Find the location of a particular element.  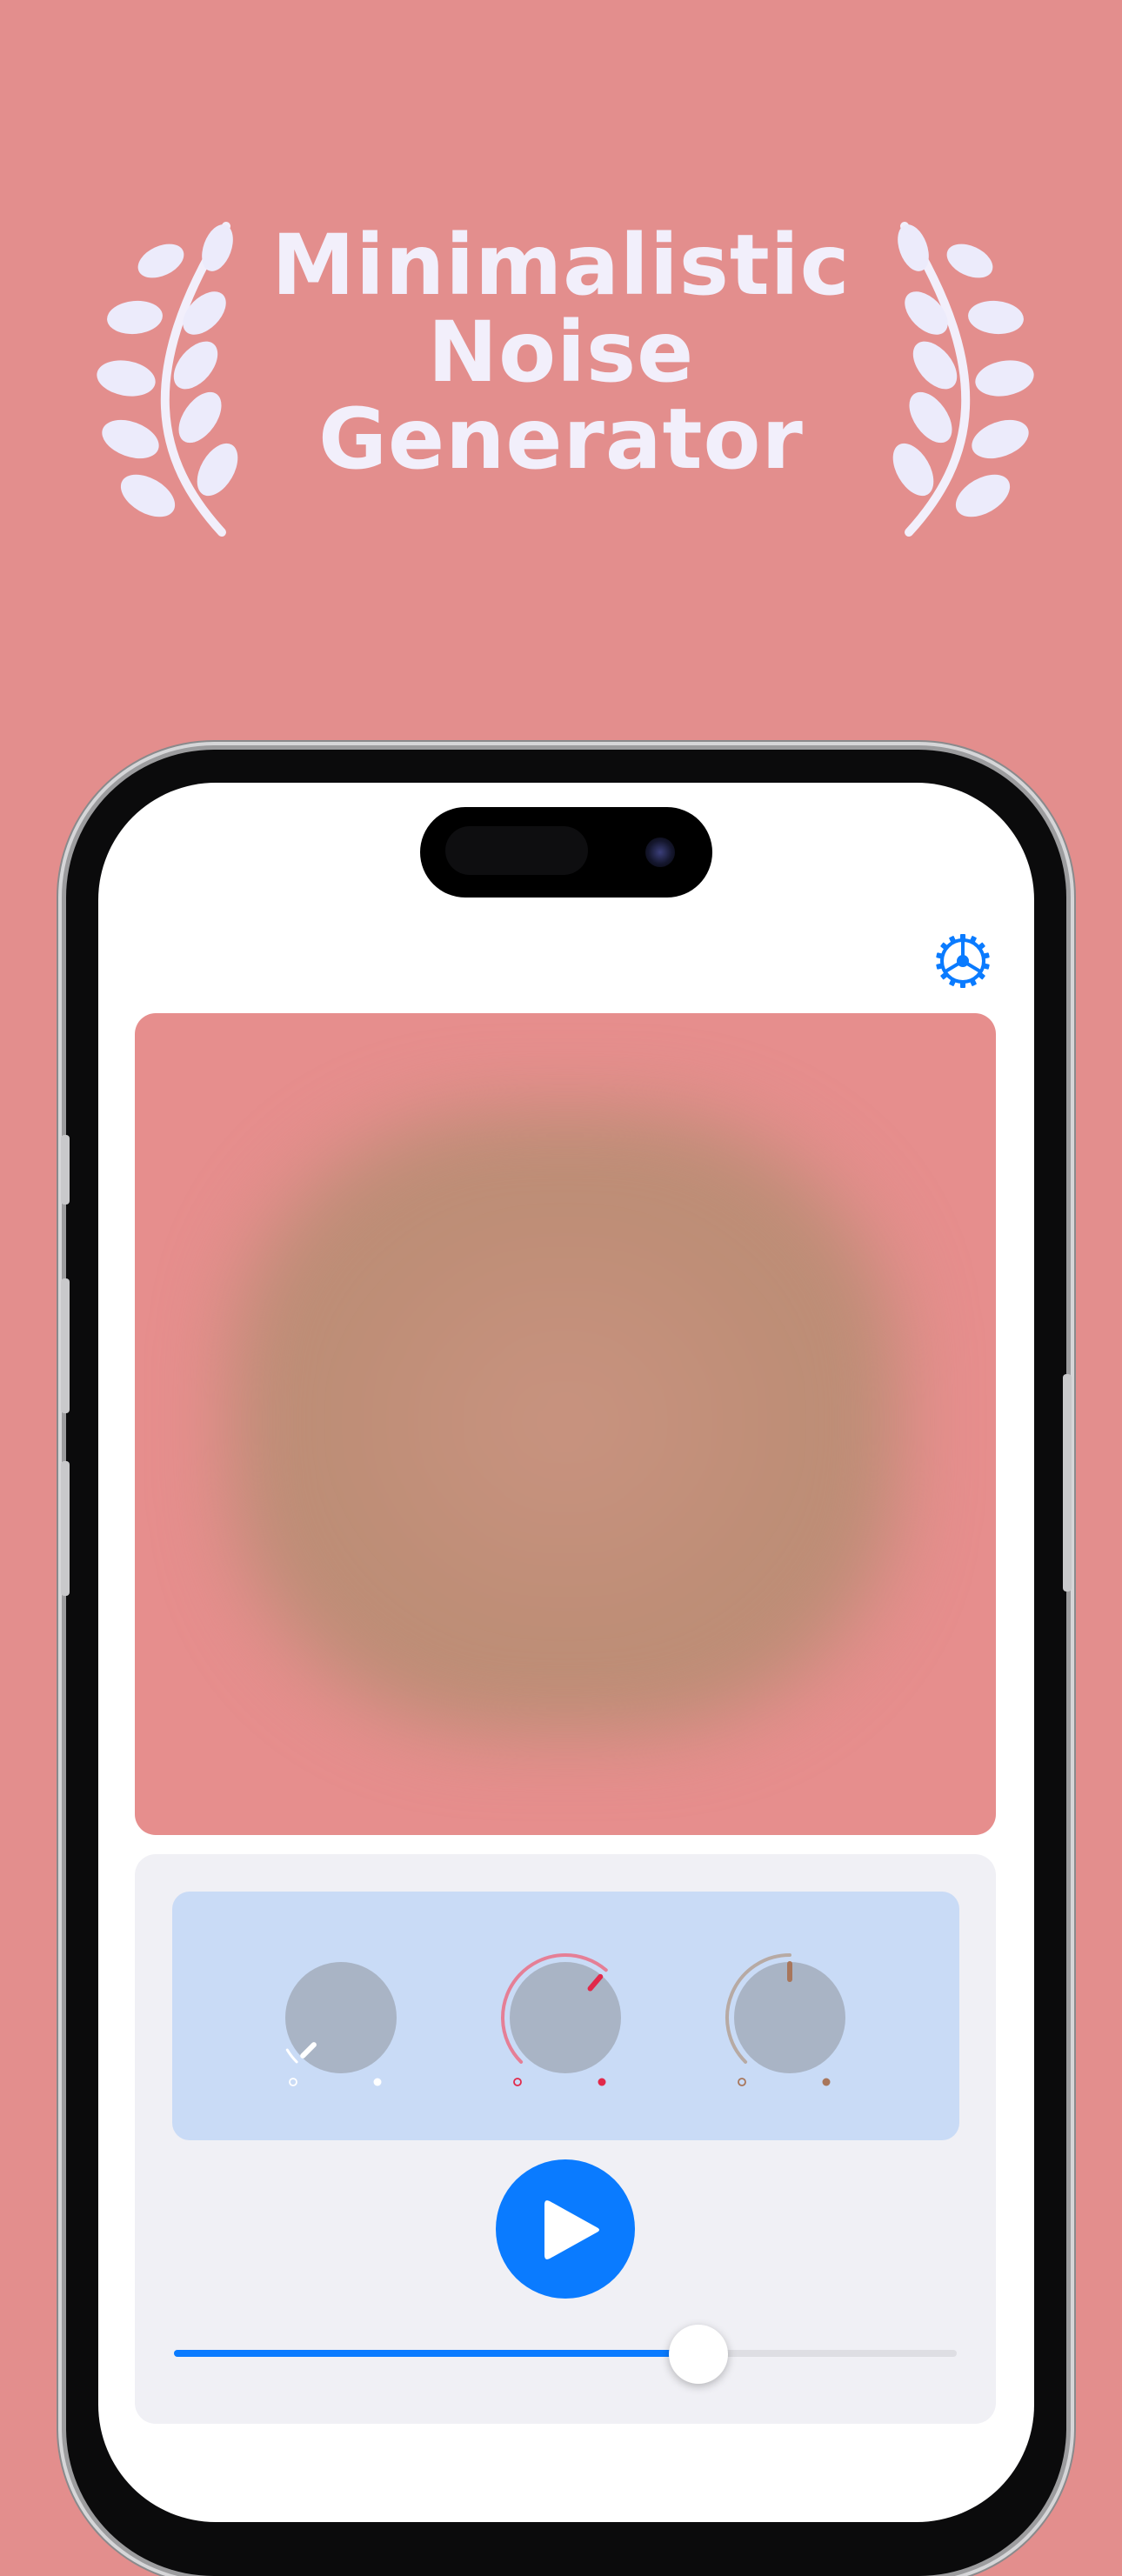

brown-noise-knob is located at coordinates (789, 2017).